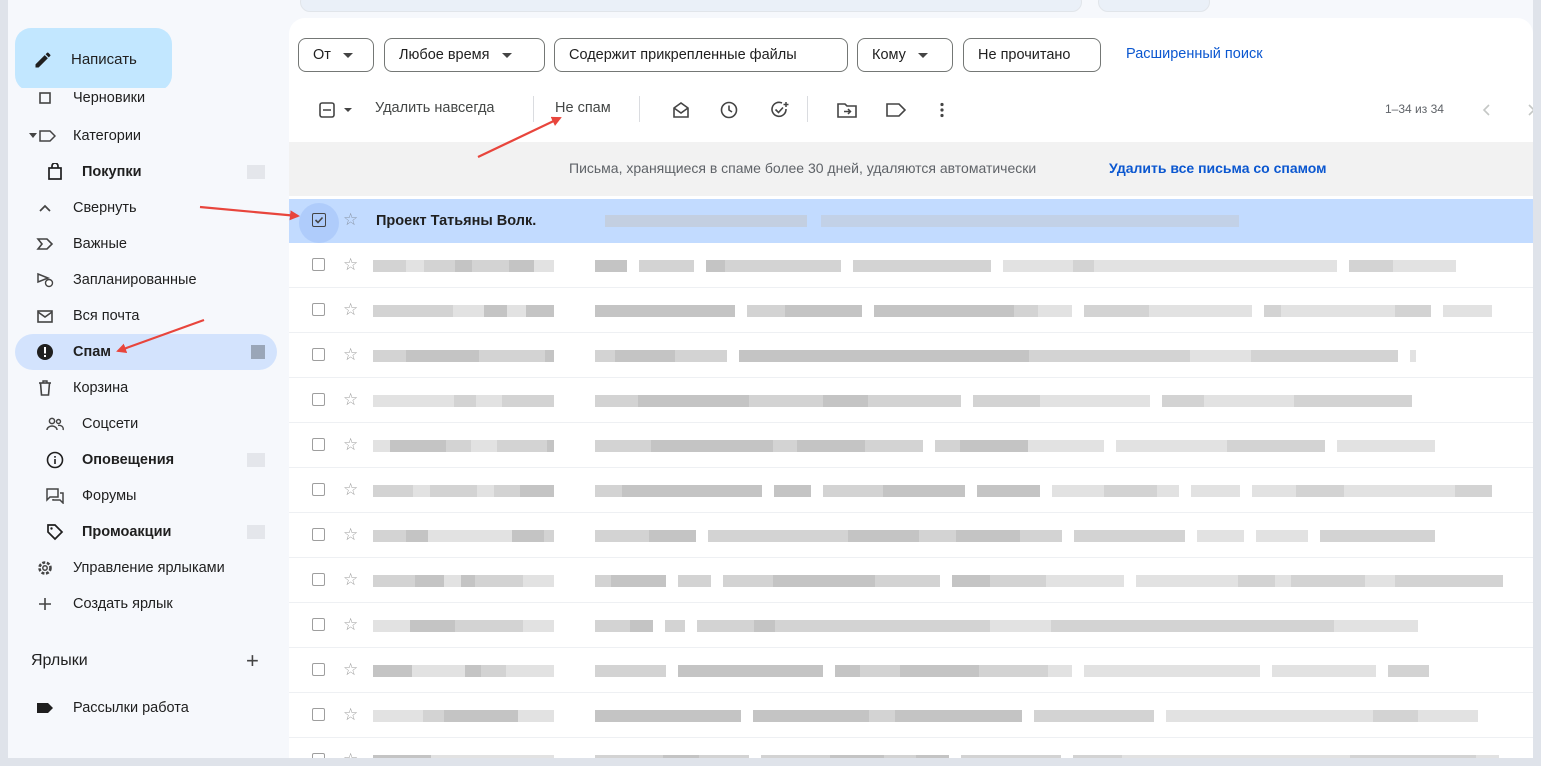 Image resolution: width=1541 pixels, height=766 pixels. Describe the element at coordinates (146, 352) in the screenshot. I see `sidebar-item-spam: Спам` at that location.